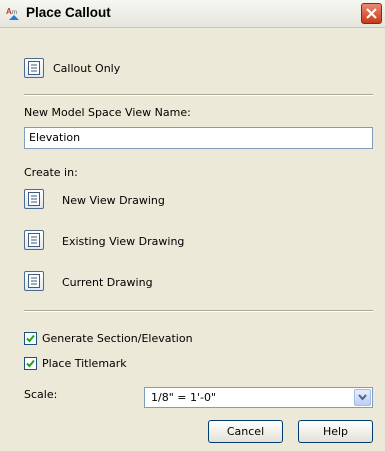  Describe the element at coordinates (117, 338) in the screenshot. I see `generate-section-label: Generate Section/Elevation` at that location.